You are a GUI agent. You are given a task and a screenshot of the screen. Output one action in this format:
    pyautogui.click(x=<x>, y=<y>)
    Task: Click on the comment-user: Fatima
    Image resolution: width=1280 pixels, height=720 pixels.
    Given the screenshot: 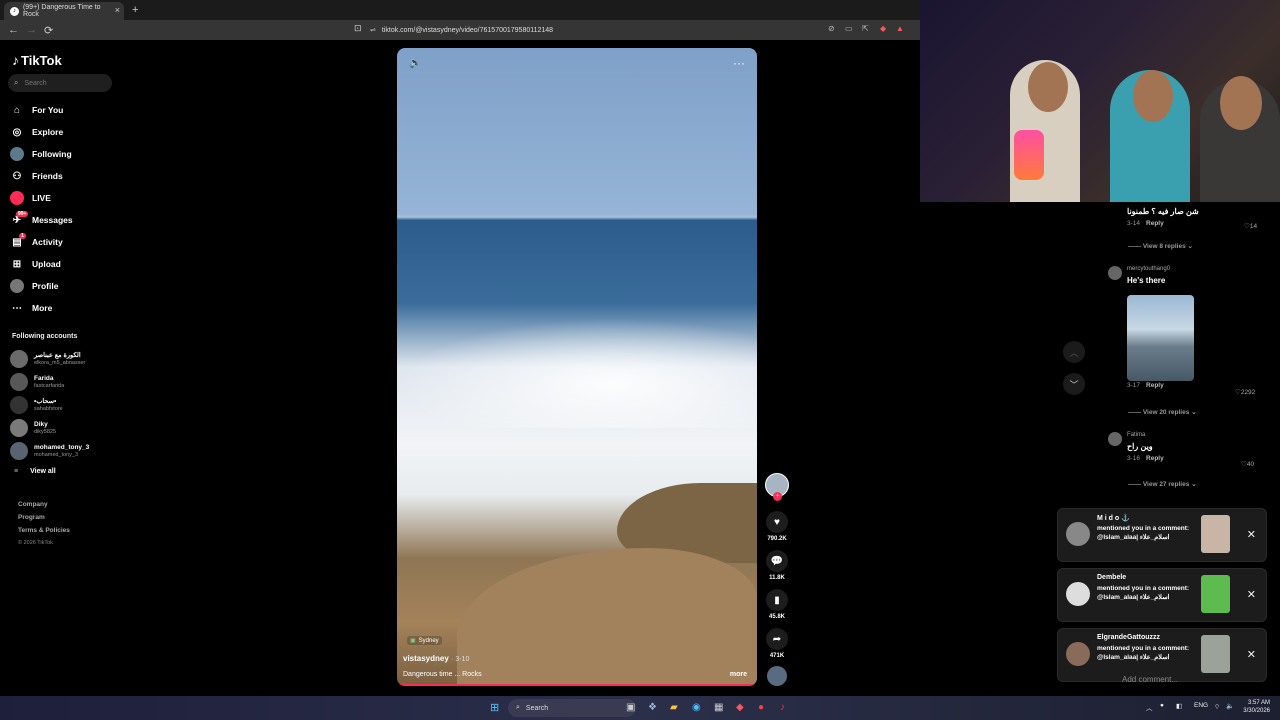 What is the action you would take?
    pyautogui.click(x=1145, y=435)
    